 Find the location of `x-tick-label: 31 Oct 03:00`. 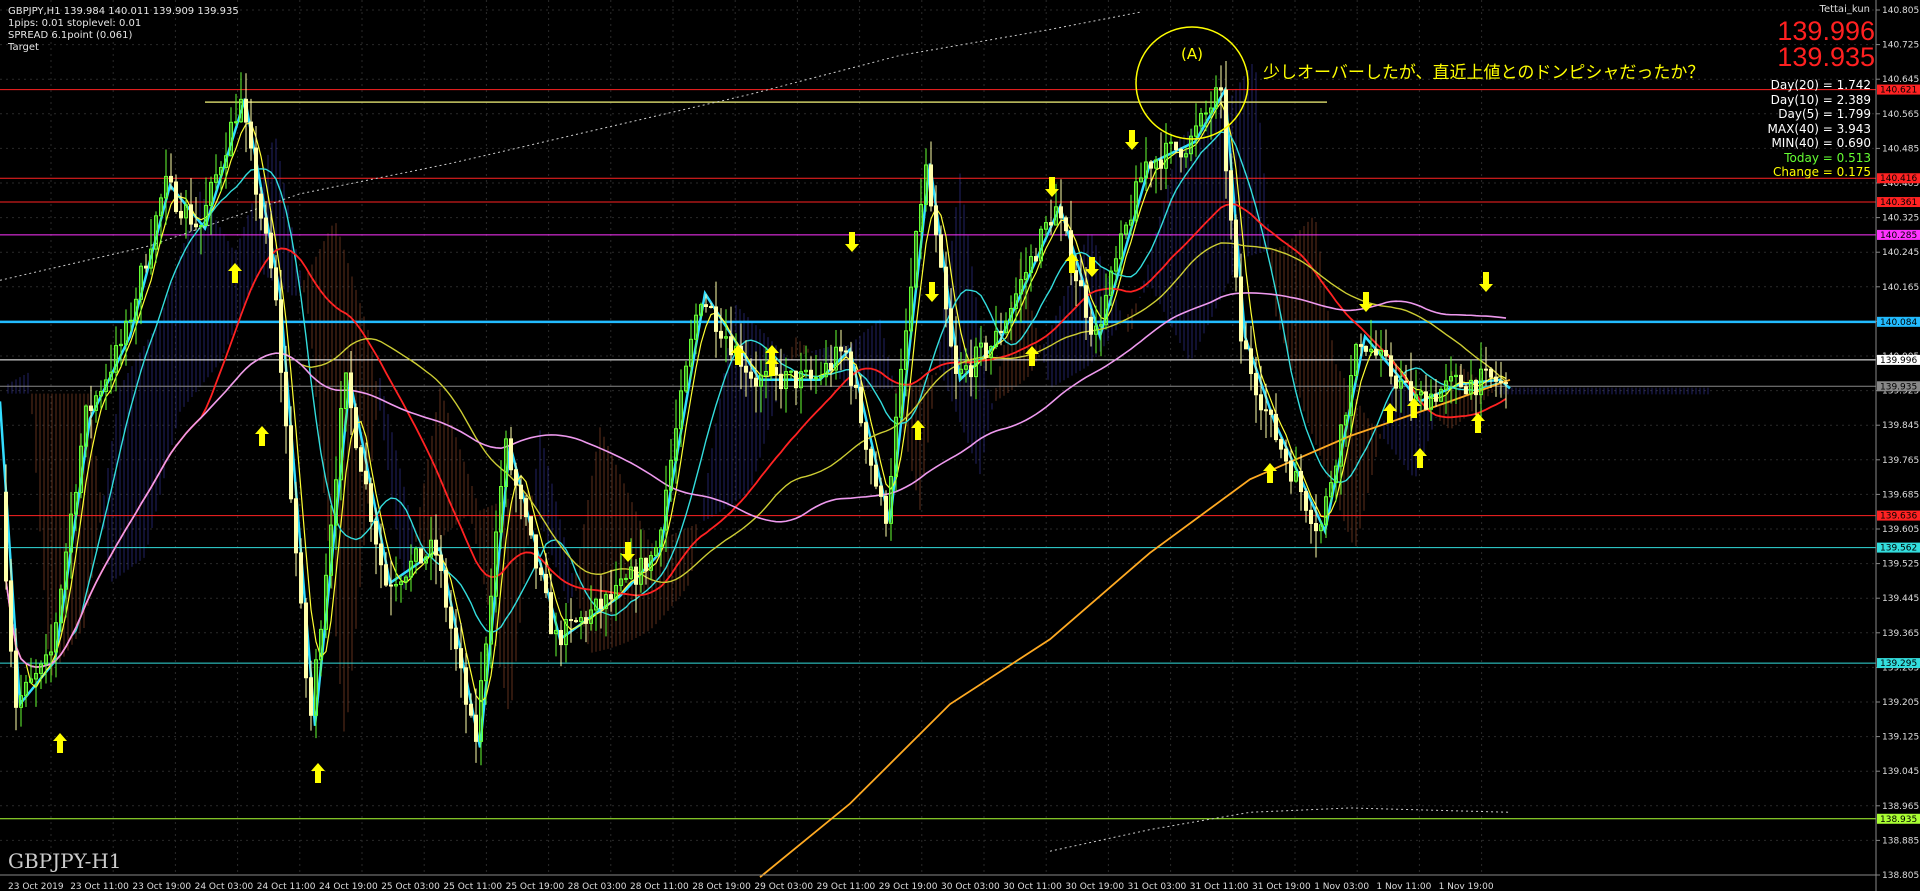

x-tick-label: 31 Oct 03:00 is located at coordinates (1157, 886).